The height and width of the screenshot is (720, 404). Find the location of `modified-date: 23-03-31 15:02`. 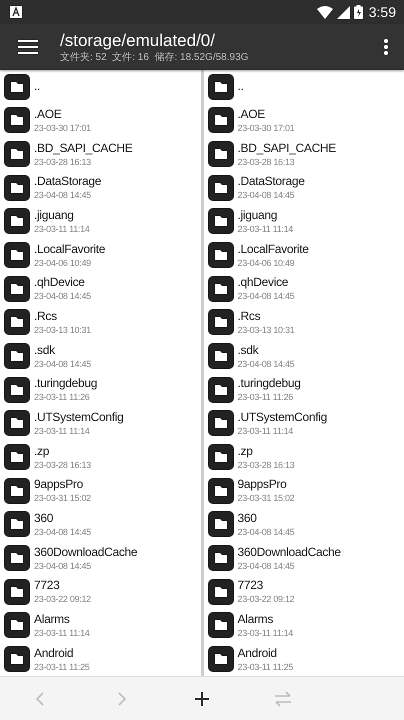

modified-date: 23-03-31 15:02 is located at coordinates (62, 498).